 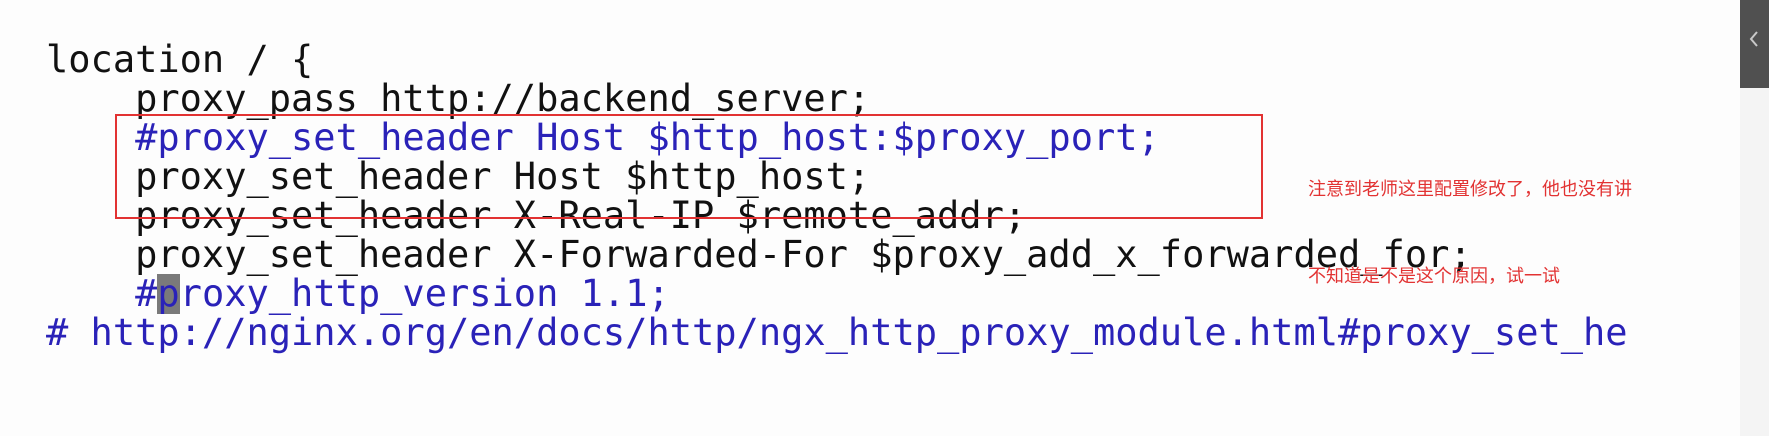 I want to click on scroll-panel-toggle, so click(x=1754, y=44).